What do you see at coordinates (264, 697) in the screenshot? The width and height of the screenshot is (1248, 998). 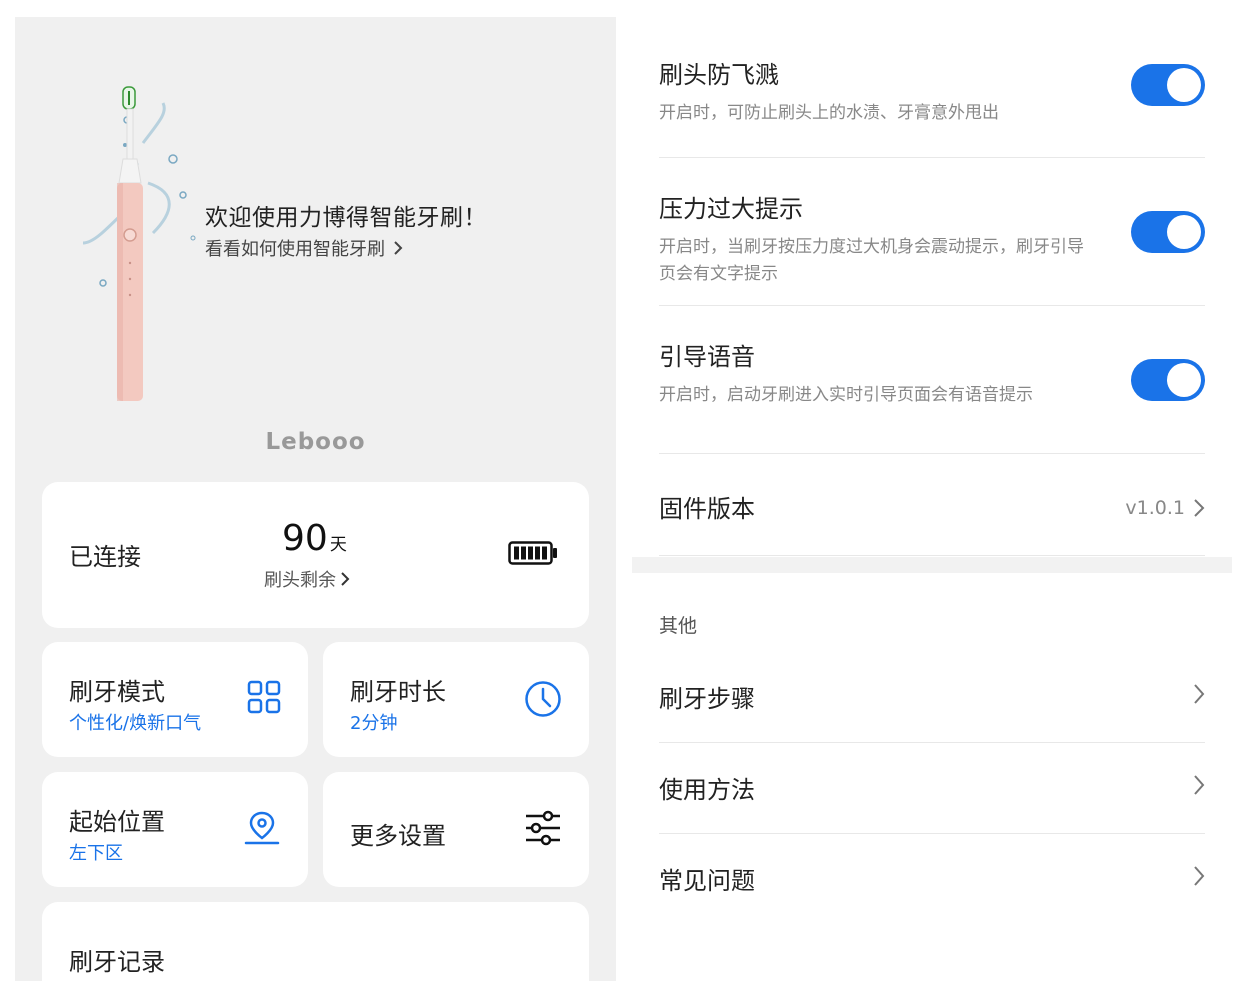 I see `grid-icon` at bounding box center [264, 697].